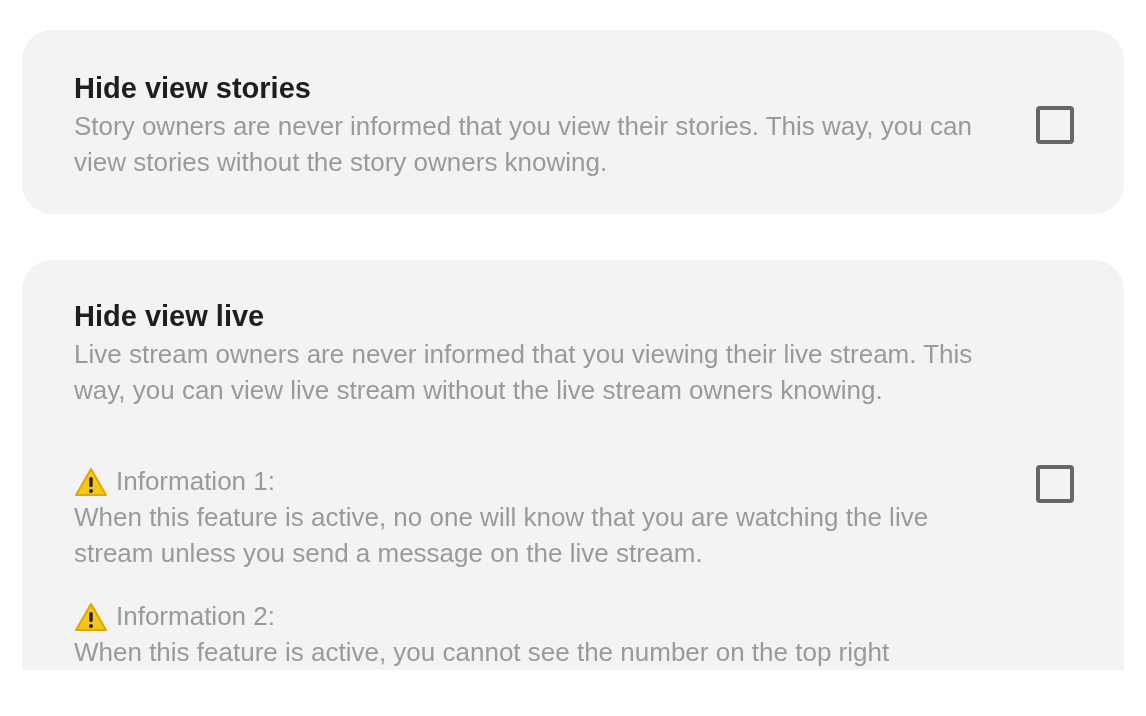 This screenshot has height=716, width=1146. What do you see at coordinates (195, 481) in the screenshot?
I see `info-label: Information 1:` at bounding box center [195, 481].